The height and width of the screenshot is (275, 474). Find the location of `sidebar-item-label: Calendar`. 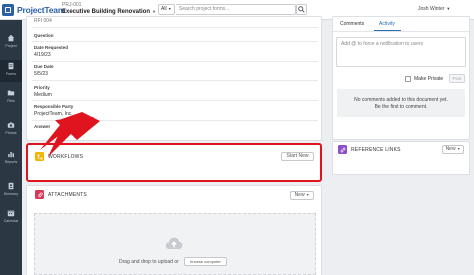

sidebar-item-label: Calendar is located at coordinates (11, 221).